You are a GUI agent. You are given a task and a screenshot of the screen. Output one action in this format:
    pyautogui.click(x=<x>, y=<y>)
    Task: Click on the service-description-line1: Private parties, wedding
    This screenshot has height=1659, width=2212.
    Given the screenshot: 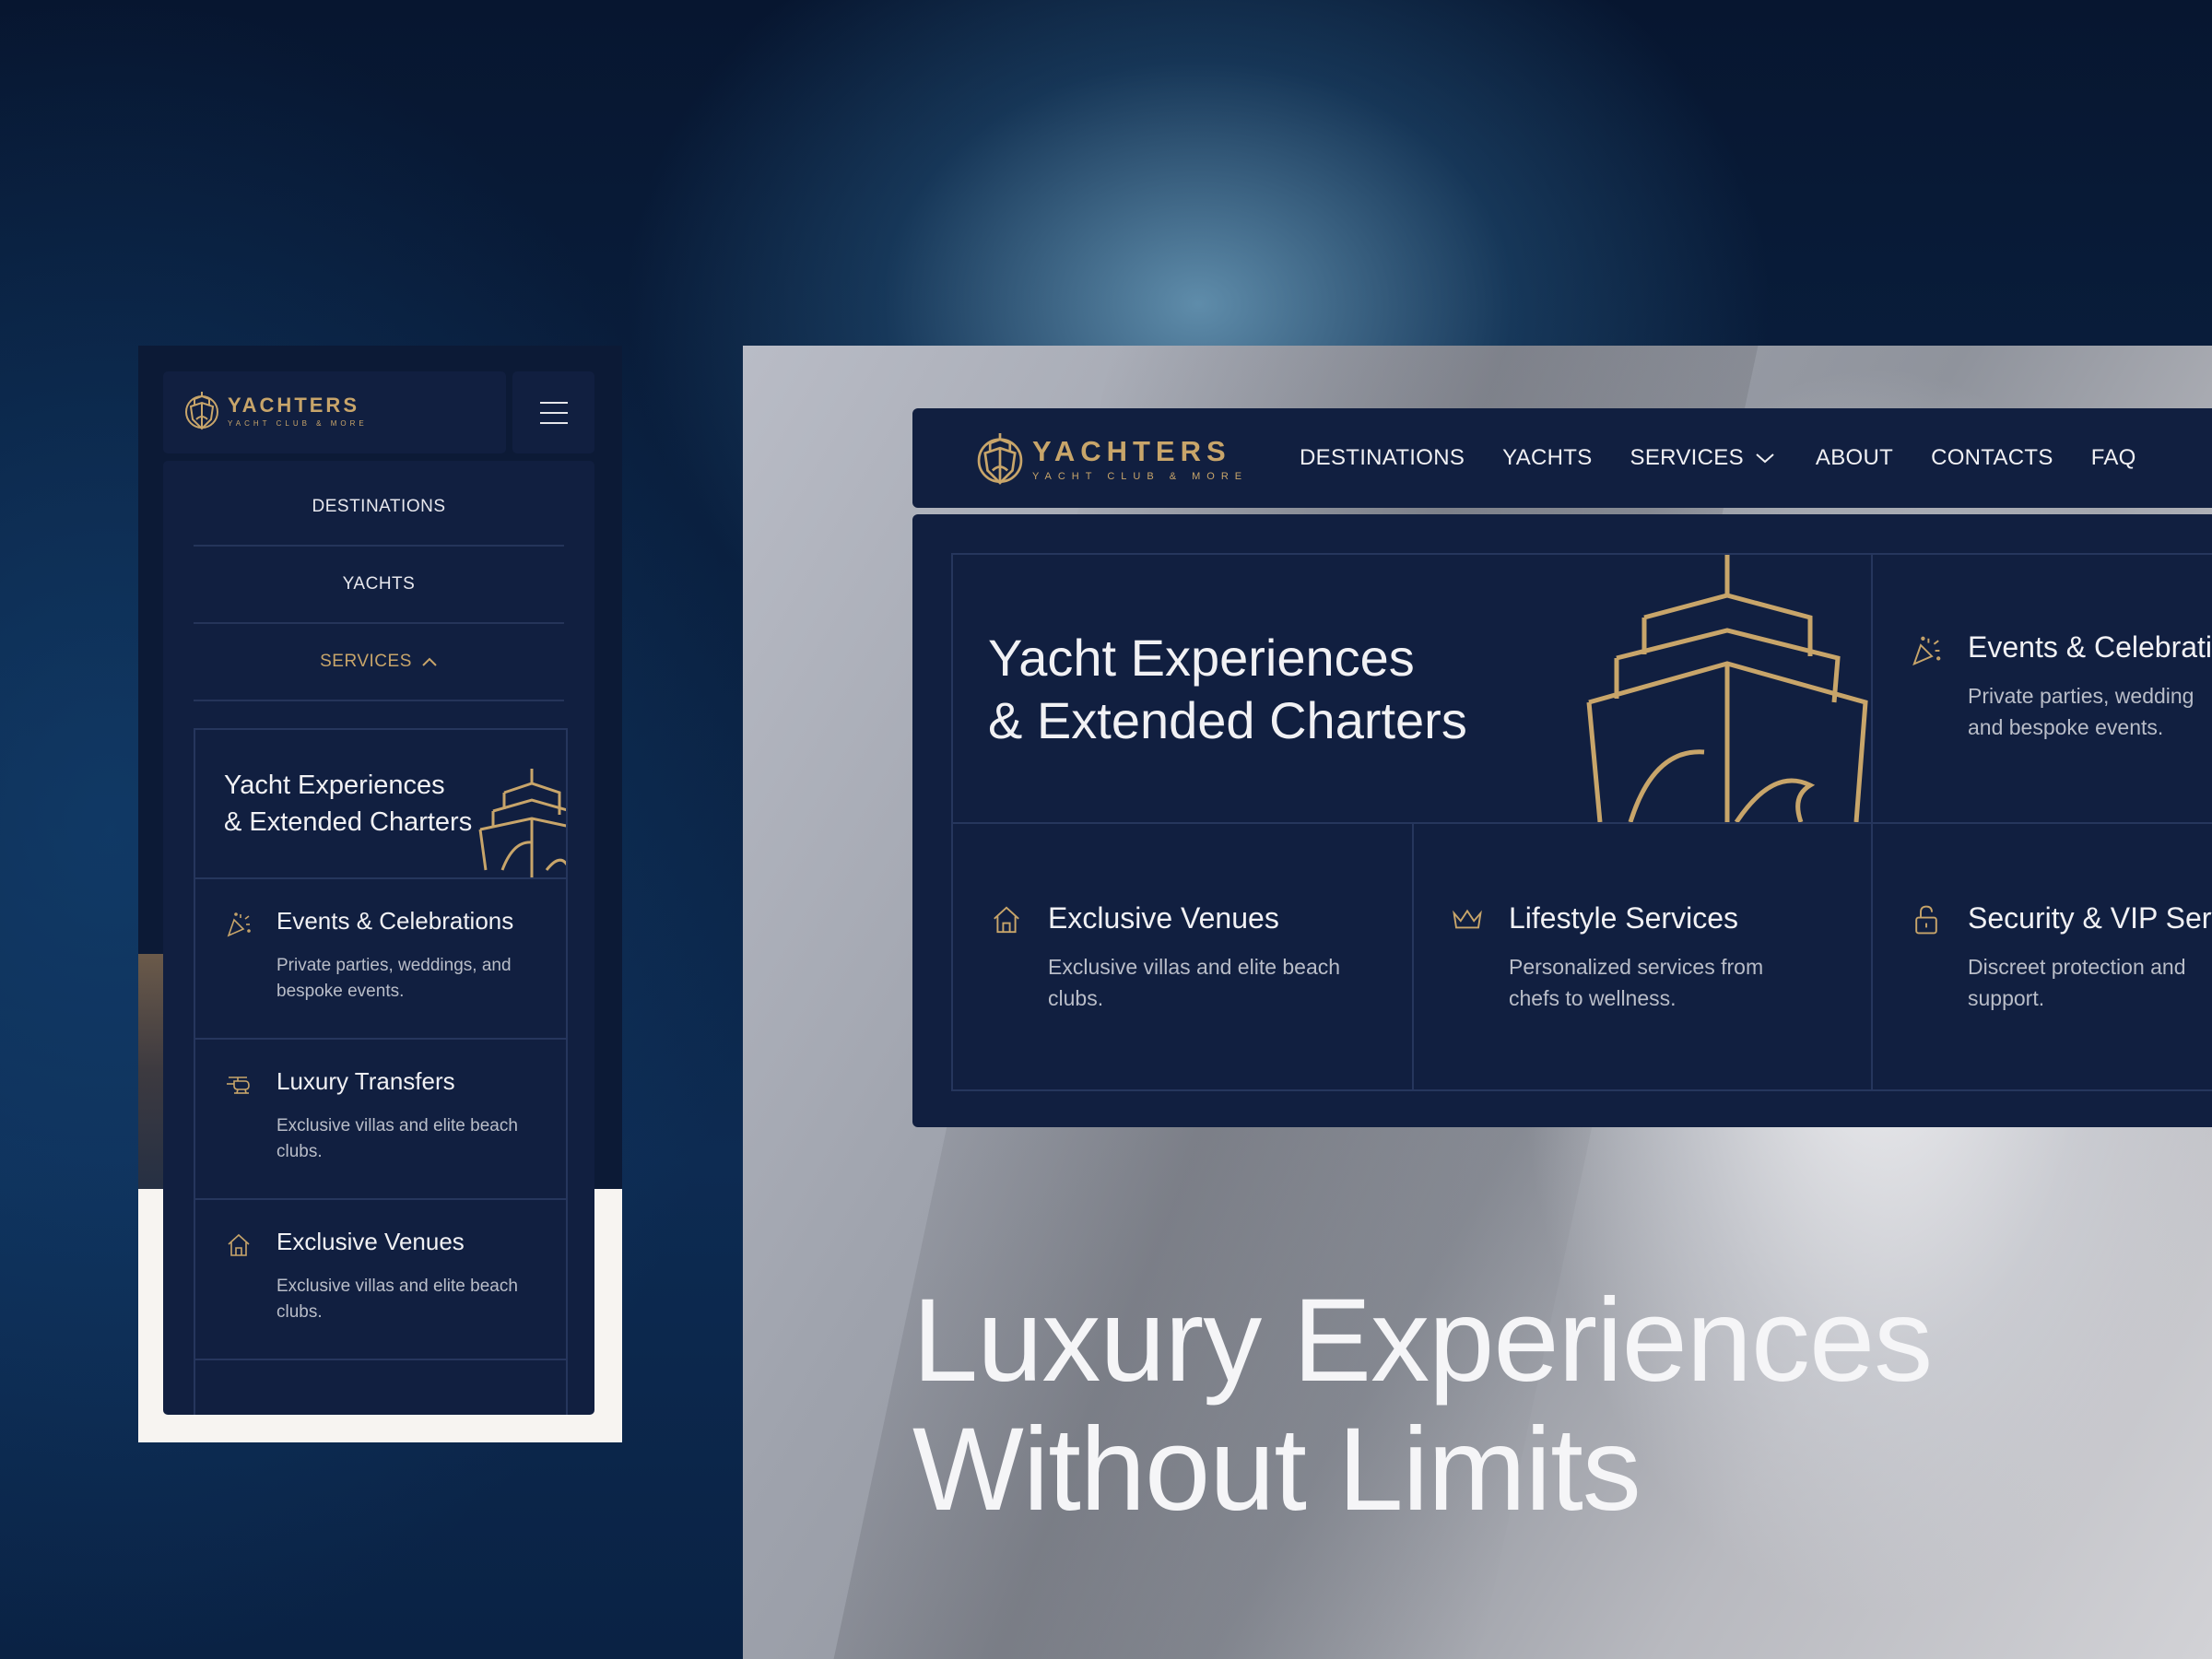 What is the action you would take?
    pyautogui.click(x=2081, y=696)
    